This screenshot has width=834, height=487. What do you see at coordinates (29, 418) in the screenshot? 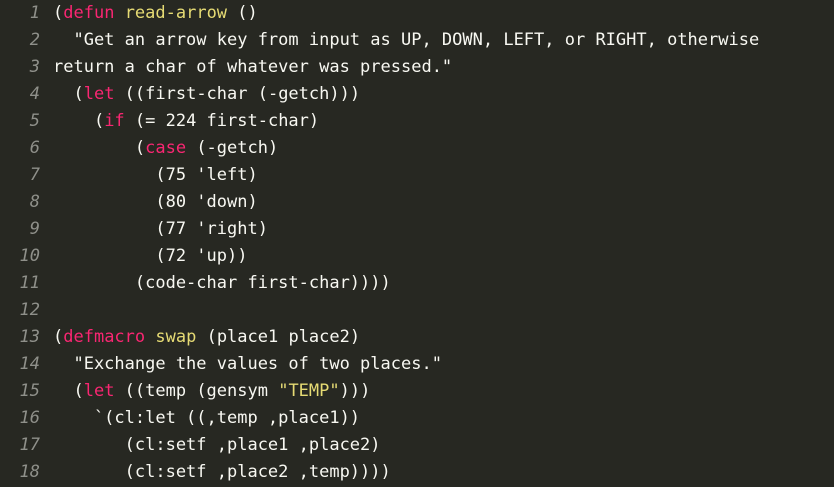
I see `line-number: 16` at bounding box center [29, 418].